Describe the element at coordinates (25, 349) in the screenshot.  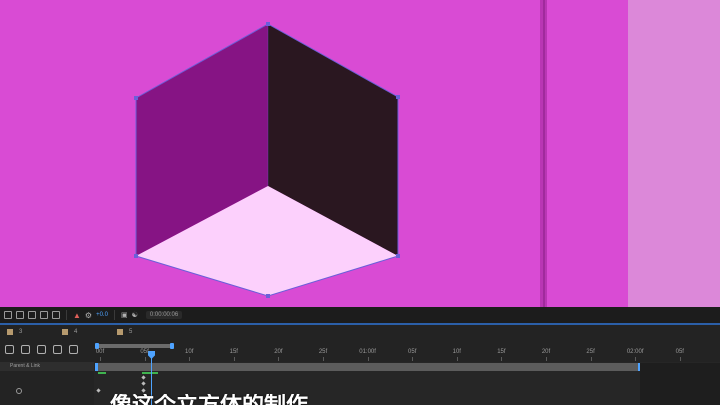
I see `draft-3d-icon` at that location.